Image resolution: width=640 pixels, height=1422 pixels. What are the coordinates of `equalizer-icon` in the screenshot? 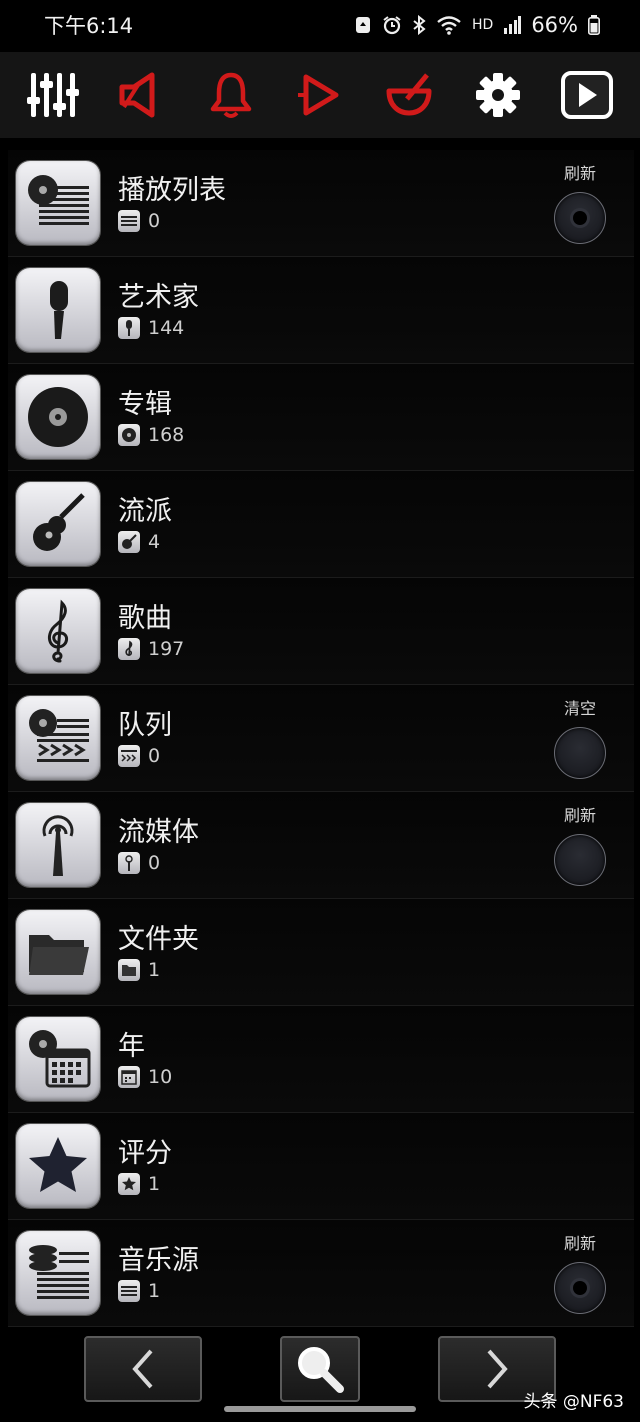 It's located at (52, 95).